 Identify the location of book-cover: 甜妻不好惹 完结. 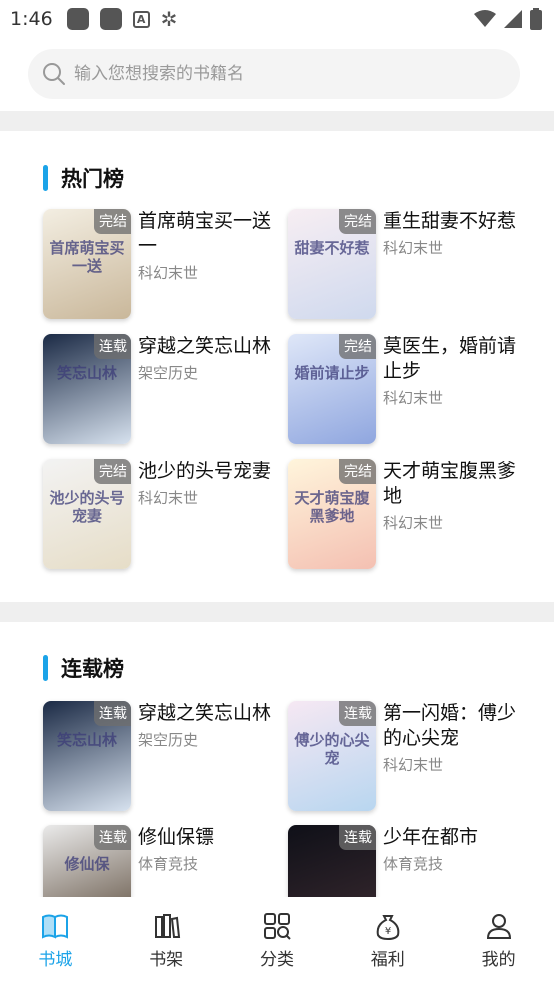
(332, 264).